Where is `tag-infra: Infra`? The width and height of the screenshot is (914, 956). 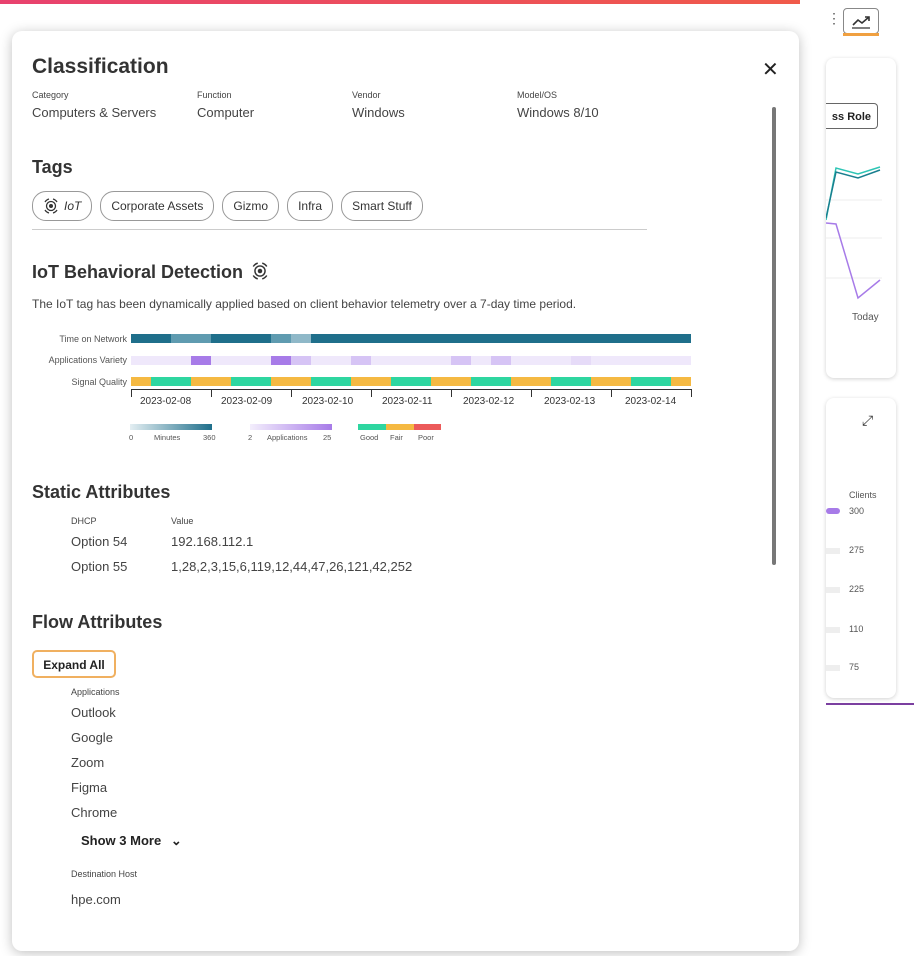 tag-infra: Infra is located at coordinates (310, 206).